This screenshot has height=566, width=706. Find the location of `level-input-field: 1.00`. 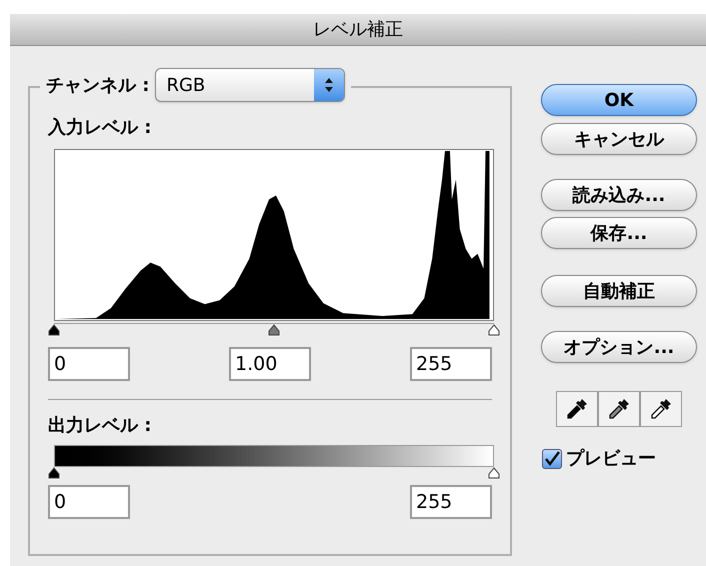

level-input-field: 1.00 is located at coordinates (270, 364).